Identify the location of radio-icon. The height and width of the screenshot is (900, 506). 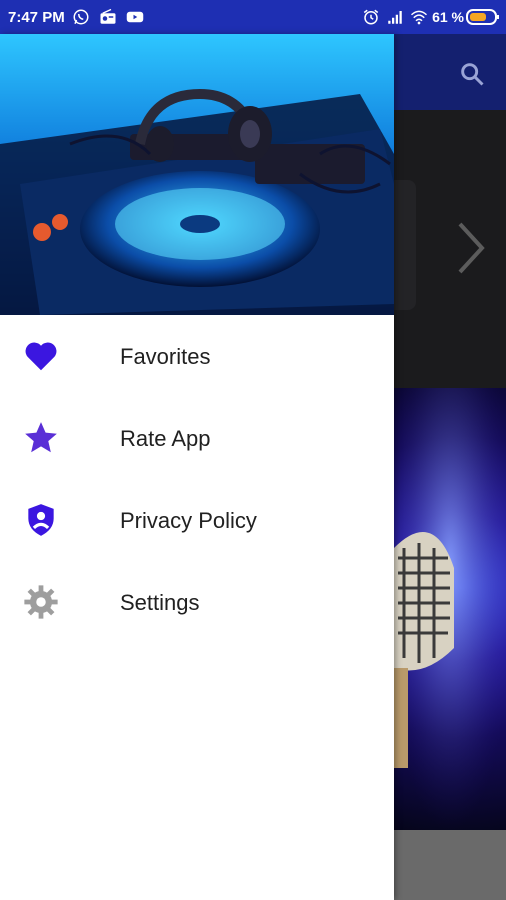
(108, 16).